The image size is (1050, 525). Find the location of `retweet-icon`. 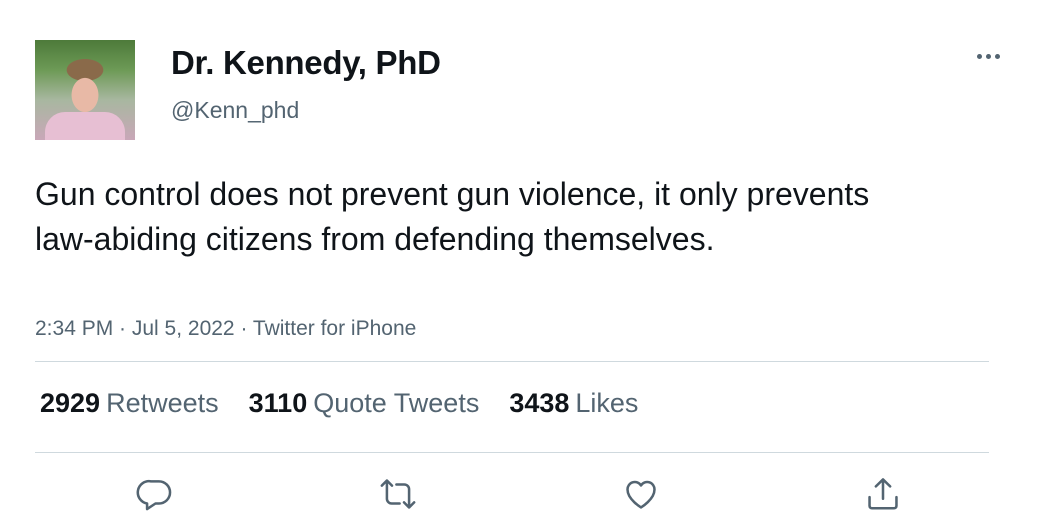

retweet-icon is located at coordinates (398, 494).